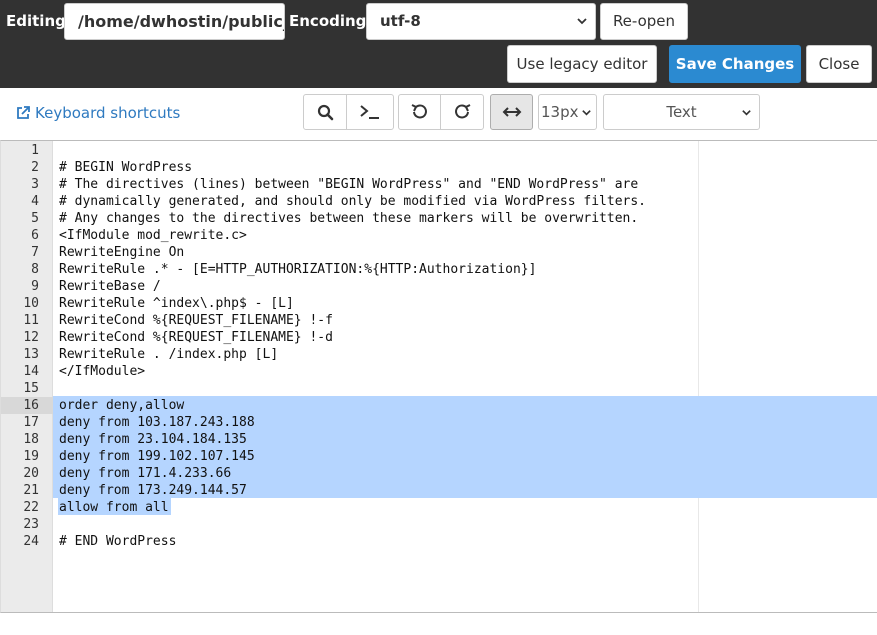 Image resolution: width=877 pixels, height=635 pixels. I want to click on line-number: 15, so click(31, 388).